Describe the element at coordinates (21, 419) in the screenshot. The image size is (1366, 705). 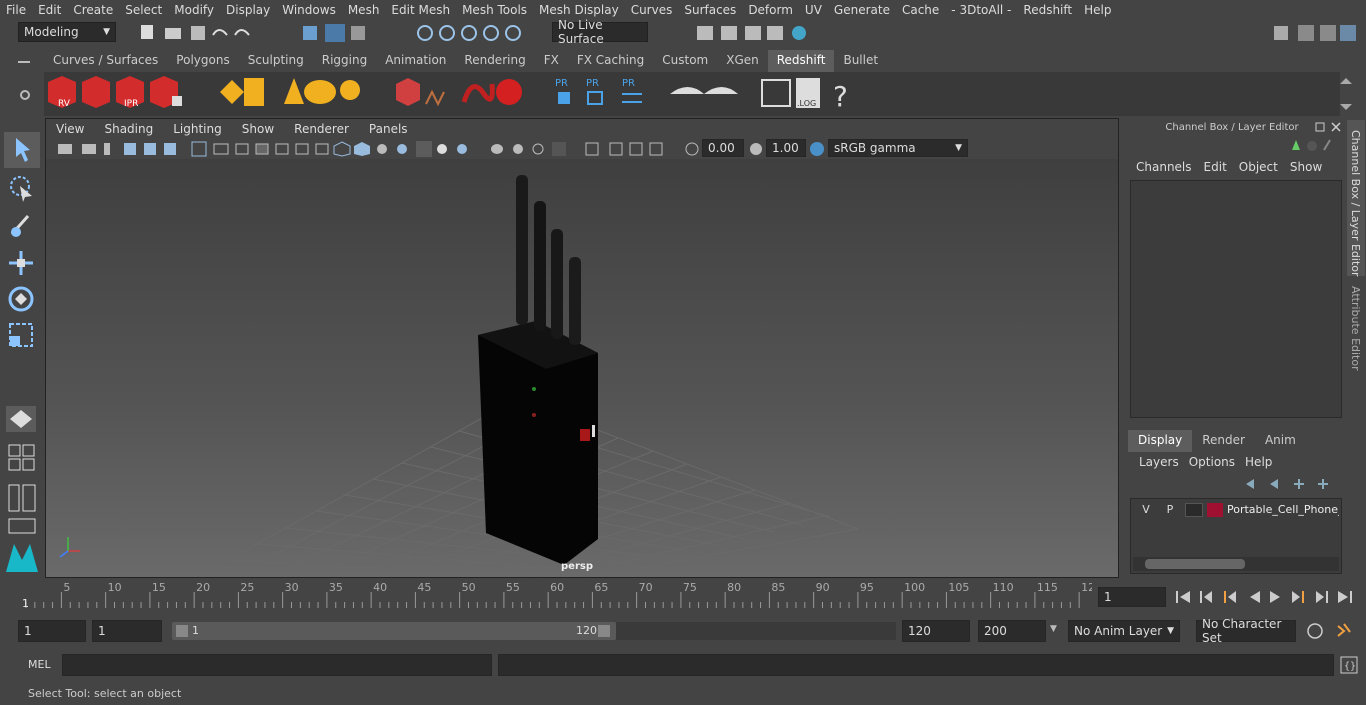
I see `single-perspective-layout-button` at that location.